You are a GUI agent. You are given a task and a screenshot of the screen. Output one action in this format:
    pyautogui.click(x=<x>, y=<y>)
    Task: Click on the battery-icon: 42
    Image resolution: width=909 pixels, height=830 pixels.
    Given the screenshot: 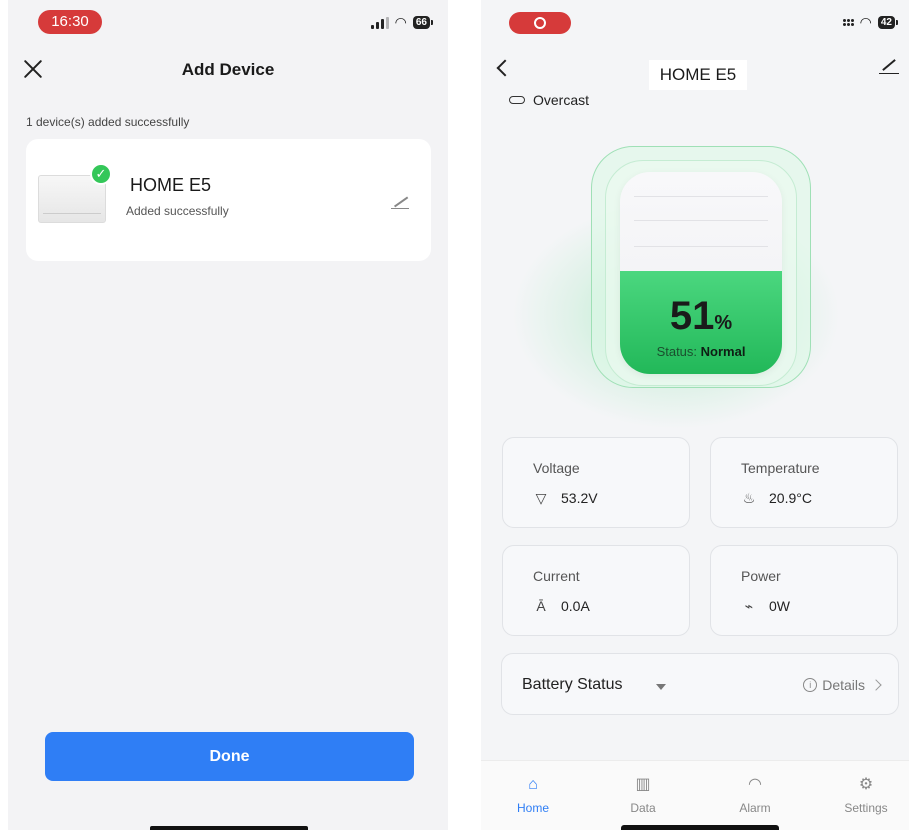 What is the action you would take?
    pyautogui.click(x=888, y=22)
    